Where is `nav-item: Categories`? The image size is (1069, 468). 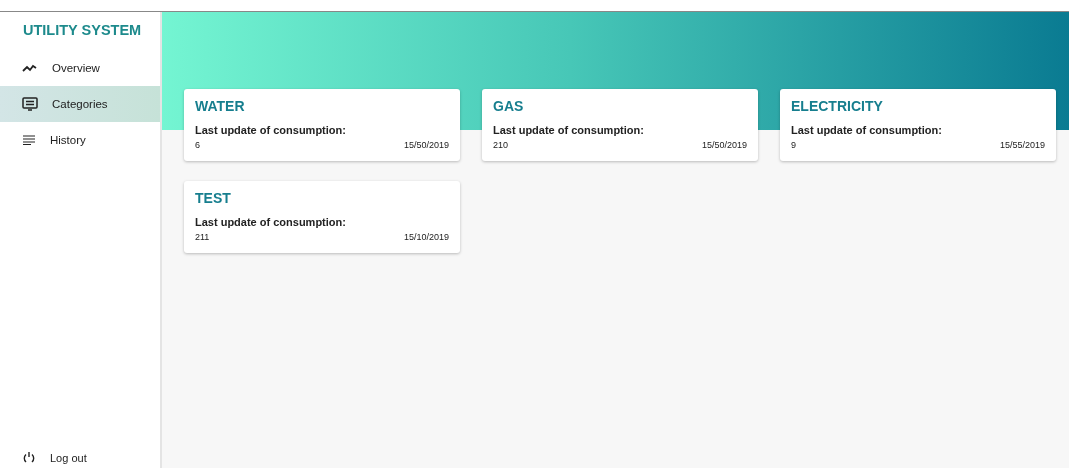
nav-item: Categories is located at coordinates (80, 104).